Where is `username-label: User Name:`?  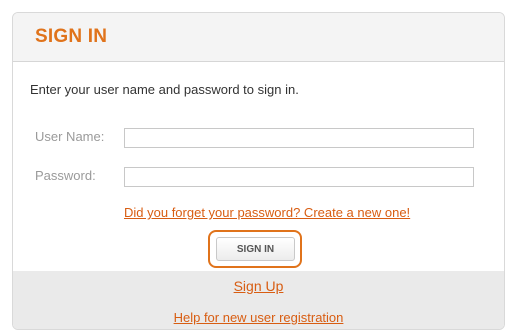 username-label: User Name: is located at coordinates (70, 136).